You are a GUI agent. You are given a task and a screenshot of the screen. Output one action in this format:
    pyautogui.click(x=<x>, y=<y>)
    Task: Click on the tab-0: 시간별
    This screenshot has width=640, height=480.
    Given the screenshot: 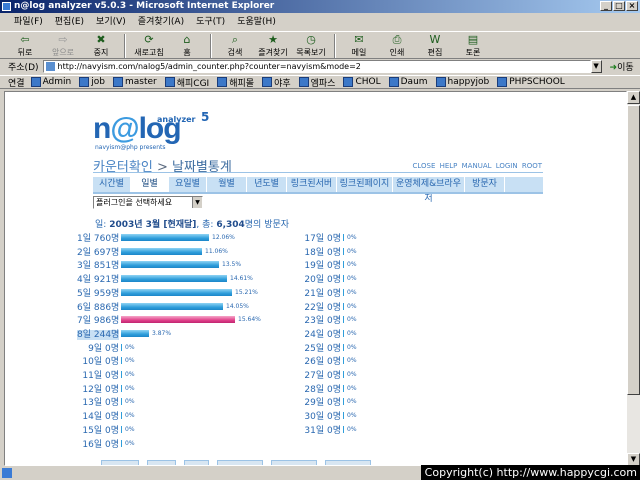 What is the action you would take?
    pyautogui.click(x=112, y=184)
    